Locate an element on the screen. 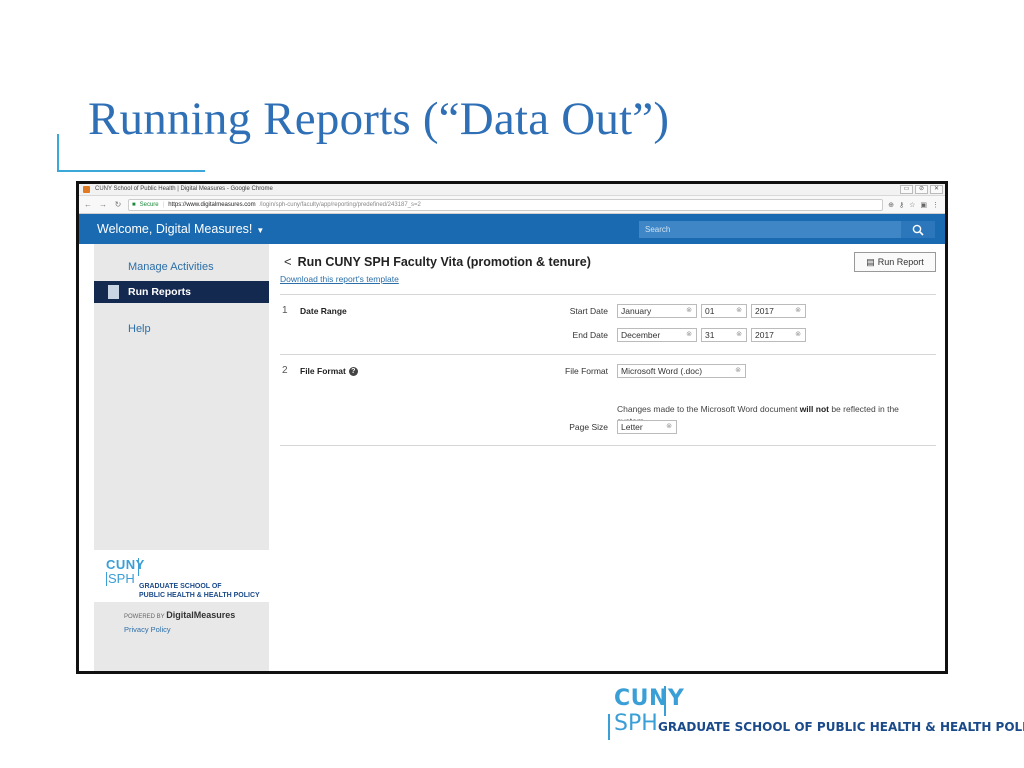  sidebar-item-run-reports: Run Reports is located at coordinates (181, 292).